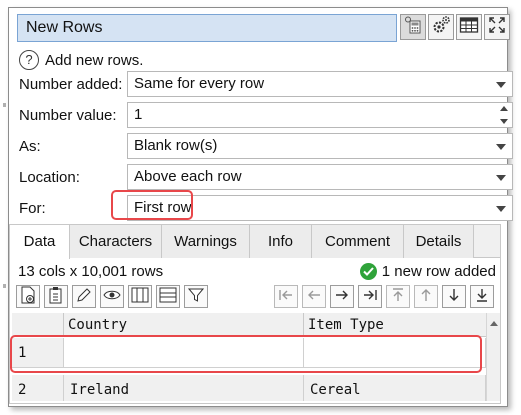 The height and width of the screenshot is (415, 521). What do you see at coordinates (40, 242) in the screenshot?
I see `tab-data: Data` at bounding box center [40, 242].